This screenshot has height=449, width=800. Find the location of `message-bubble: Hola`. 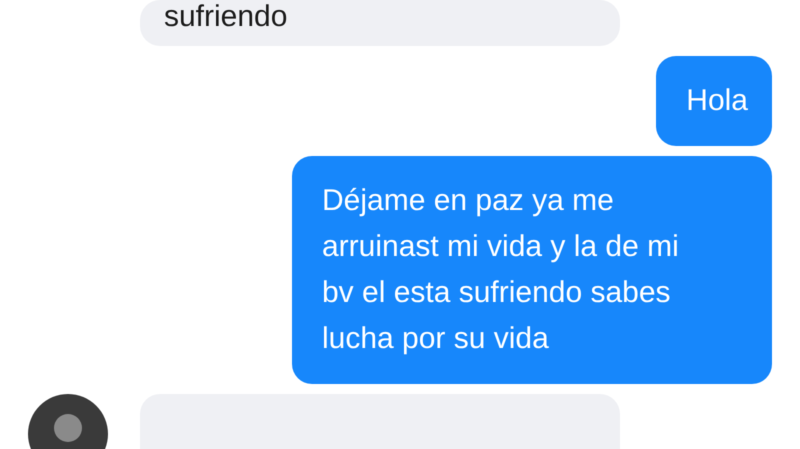

message-bubble: Hola is located at coordinates (714, 101).